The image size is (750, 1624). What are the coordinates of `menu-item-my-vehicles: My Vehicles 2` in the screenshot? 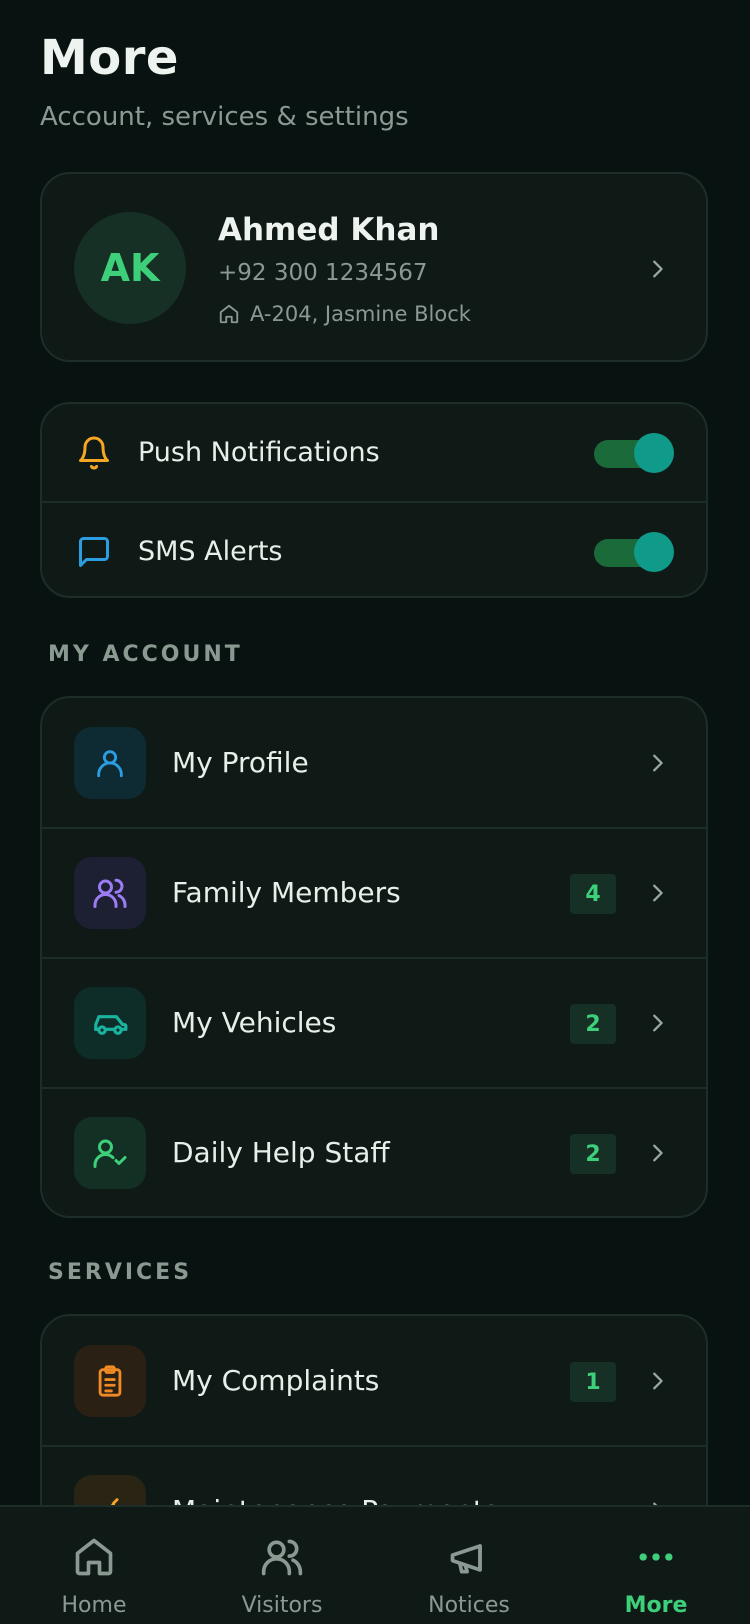 It's located at (374, 1023).